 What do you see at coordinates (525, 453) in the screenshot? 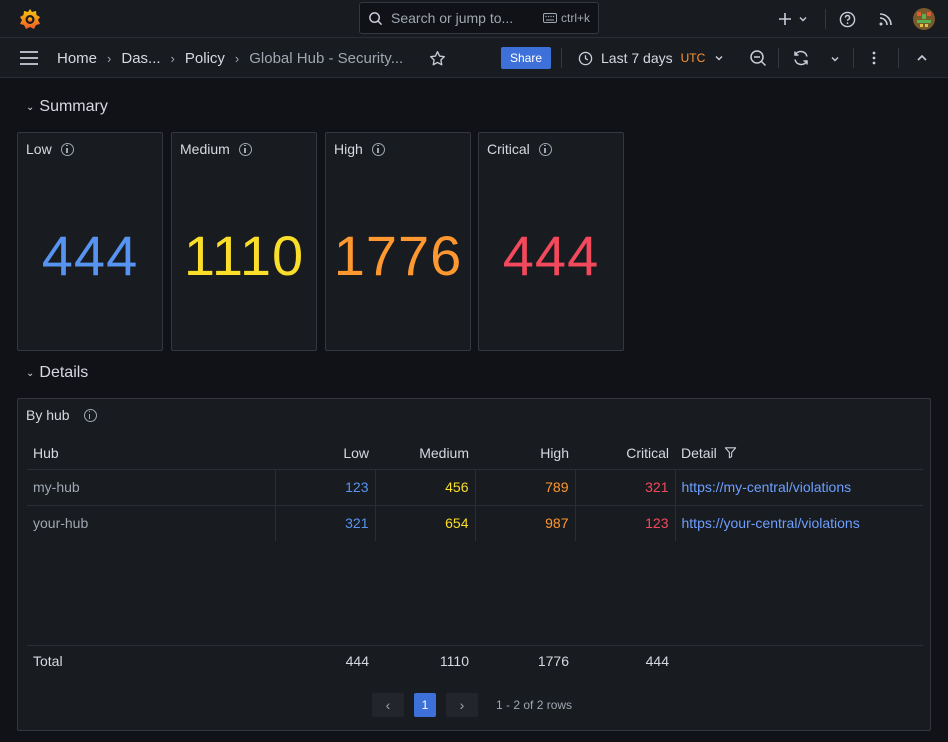
I see `column-header-high: High` at bounding box center [525, 453].